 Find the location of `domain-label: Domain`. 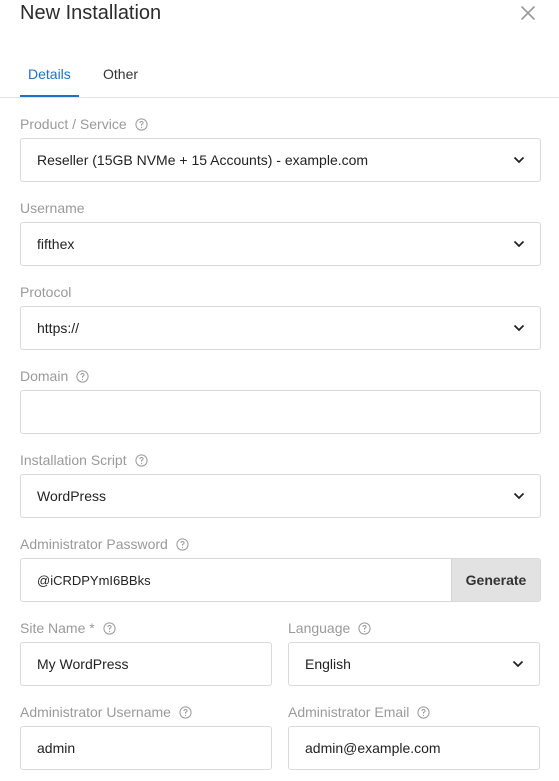

domain-label: Domain is located at coordinates (54, 376).